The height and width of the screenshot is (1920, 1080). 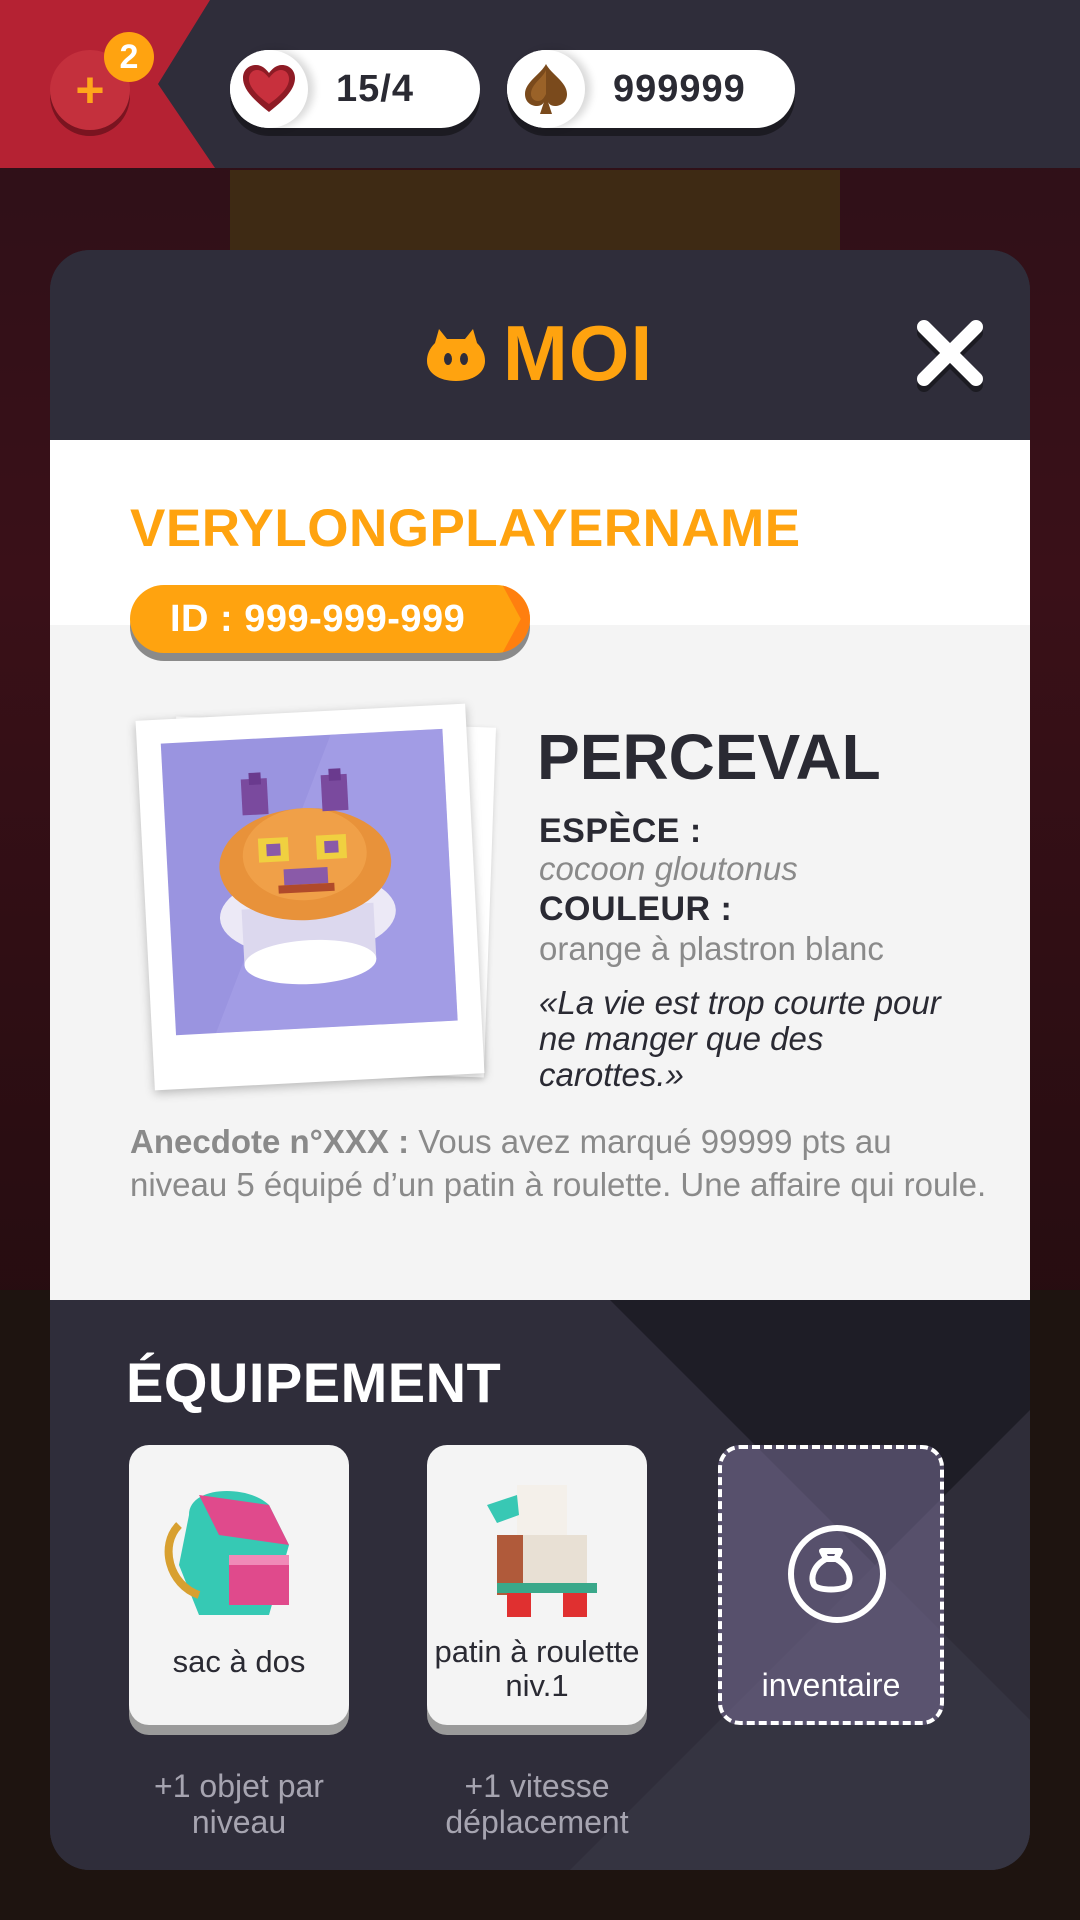 What do you see at coordinates (270, 1141) in the screenshot?
I see `anecdote-label: Anecdote n°XXX :` at bounding box center [270, 1141].